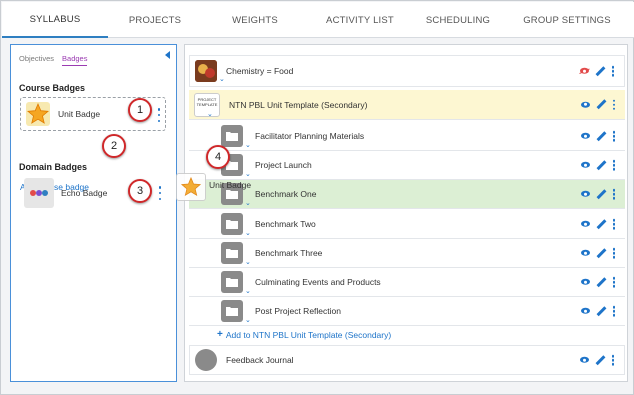  I want to click on tab-group-settings: GROUP SETTINGS, so click(567, 20).